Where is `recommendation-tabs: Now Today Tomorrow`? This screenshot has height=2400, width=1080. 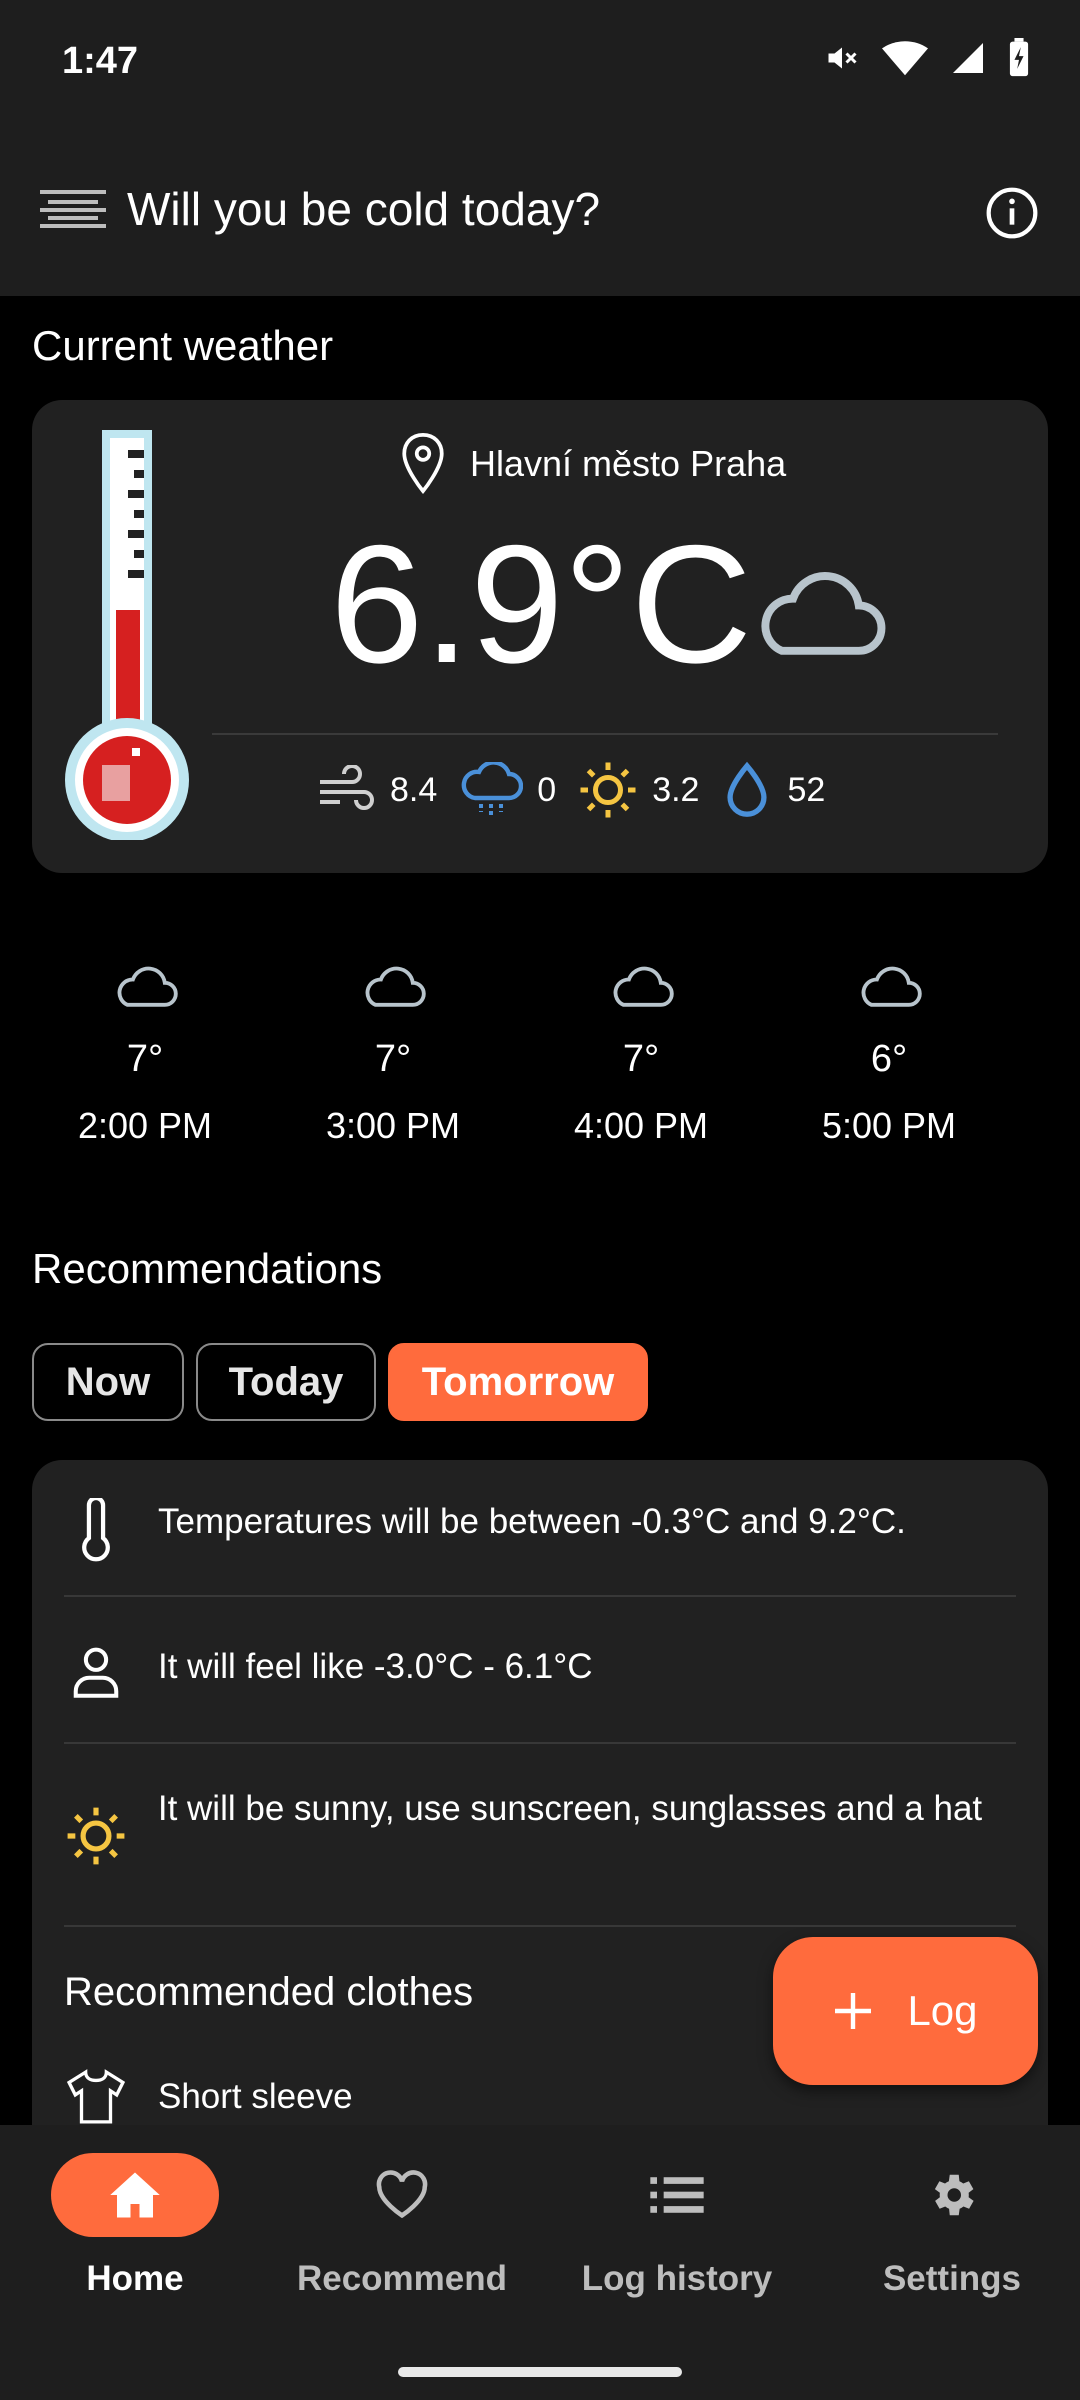 recommendation-tabs: Now Today Tomorrow is located at coordinates (340, 1382).